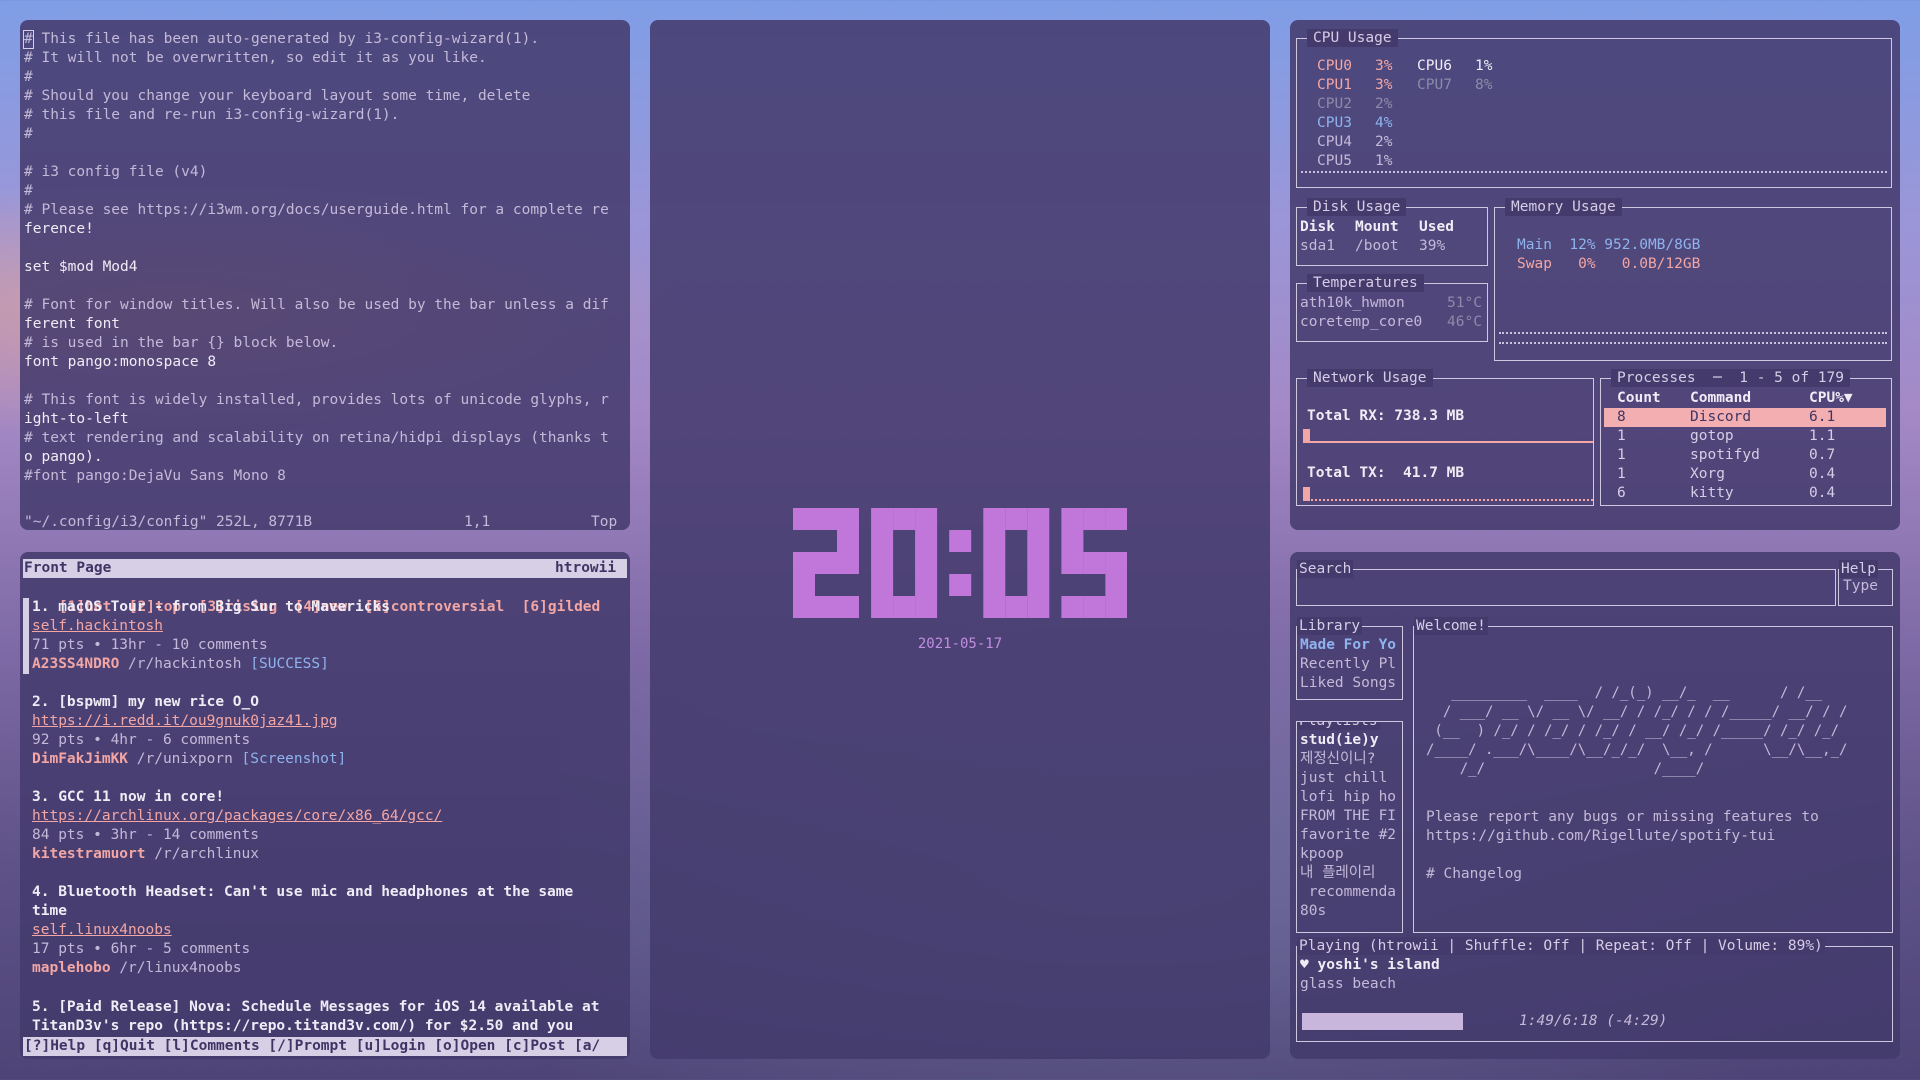  What do you see at coordinates (185, 721) in the screenshot?
I see `post-link: https://i.redd.it/ou9gnuk0jaz41.jpg` at bounding box center [185, 721].